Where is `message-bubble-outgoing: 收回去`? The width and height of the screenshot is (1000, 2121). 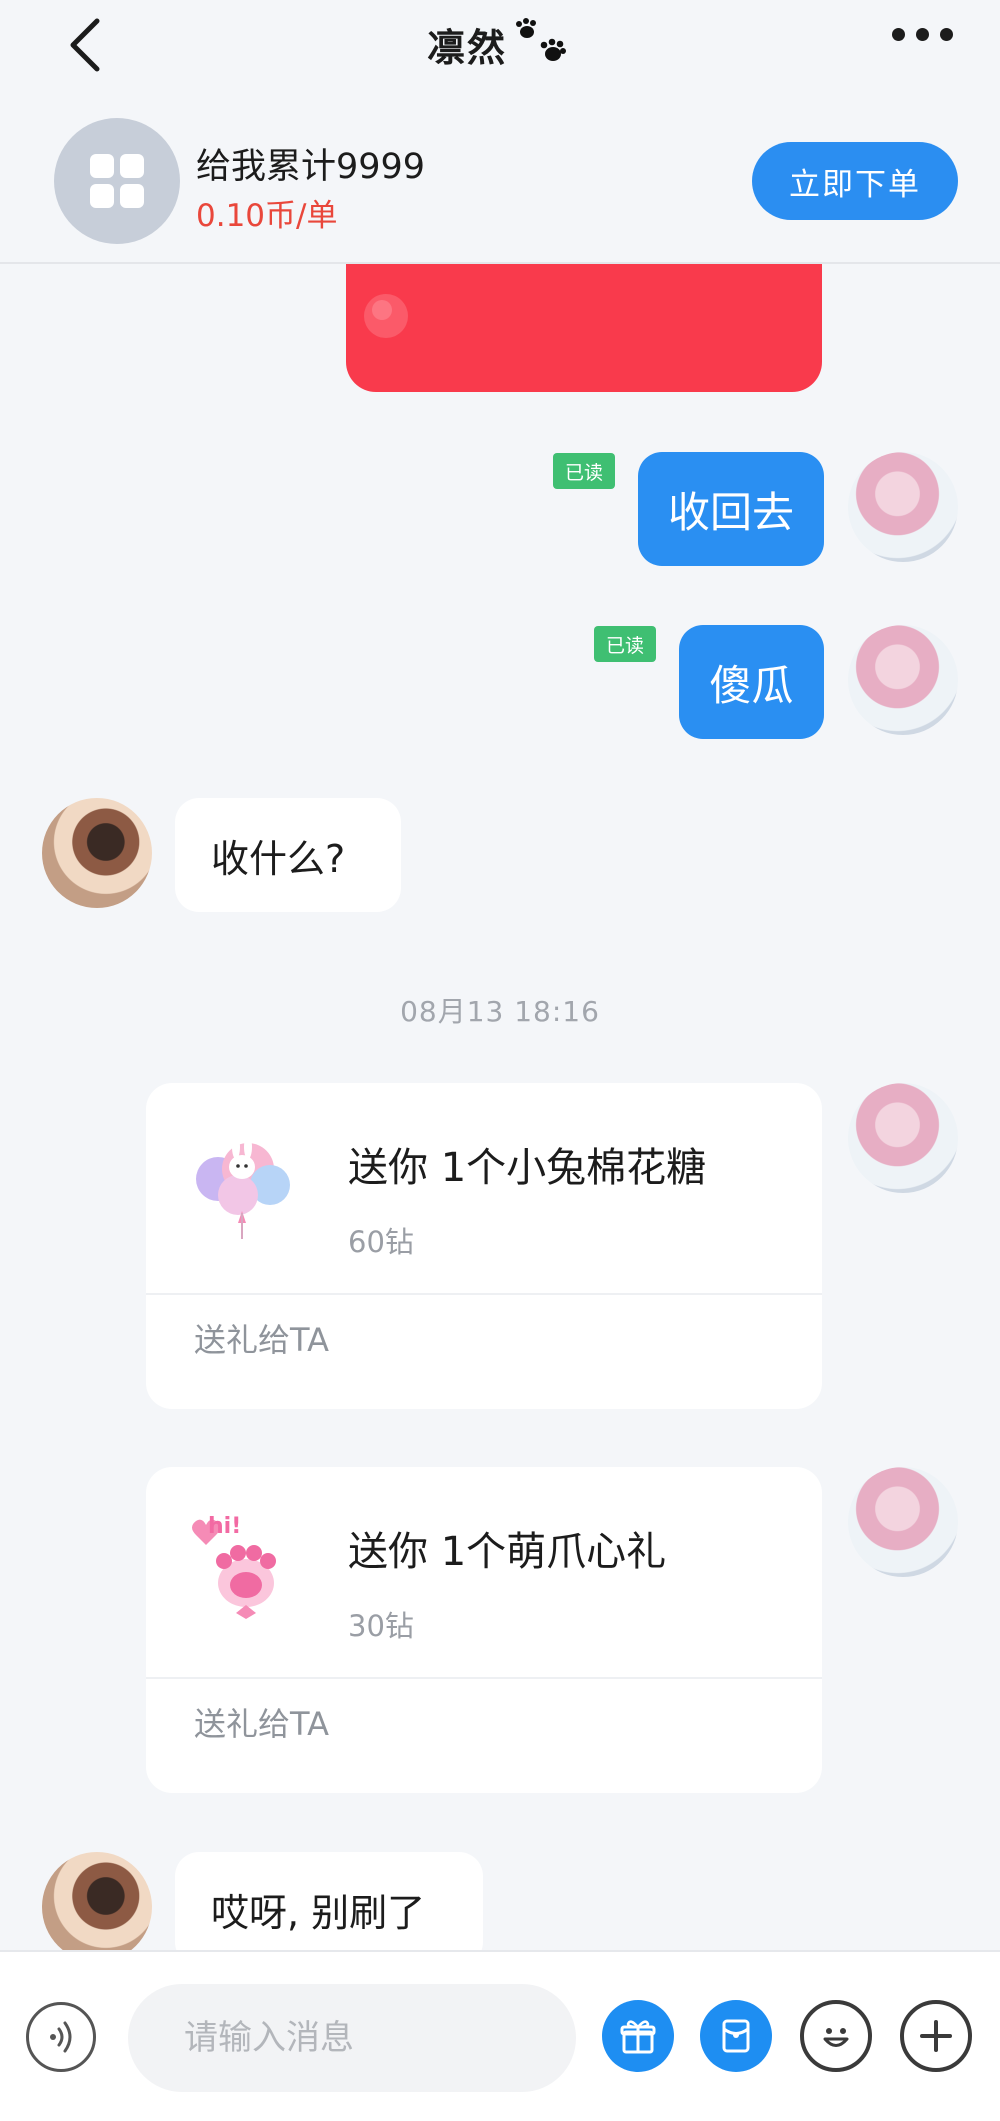 message-bubble-outgoing: 收回去 is located at coordinates (731, 509).